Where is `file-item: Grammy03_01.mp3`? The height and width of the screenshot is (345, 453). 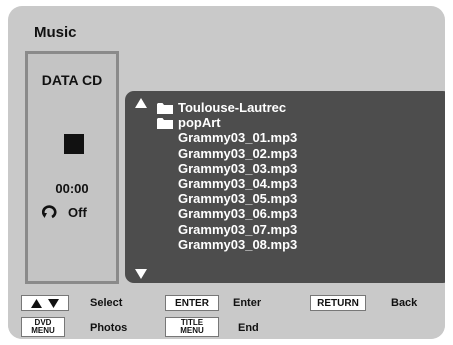
file-item: Grammy03_01.mp3 is located at coordinates (227, 137).